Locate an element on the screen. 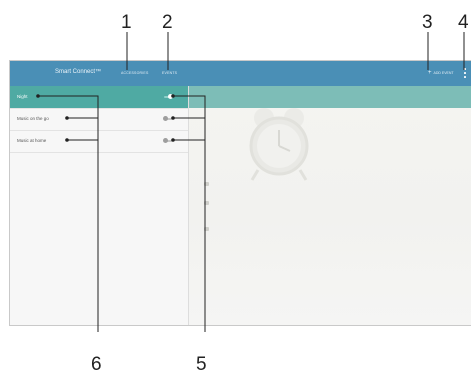  detail-header is located at coordinates (330, 97).